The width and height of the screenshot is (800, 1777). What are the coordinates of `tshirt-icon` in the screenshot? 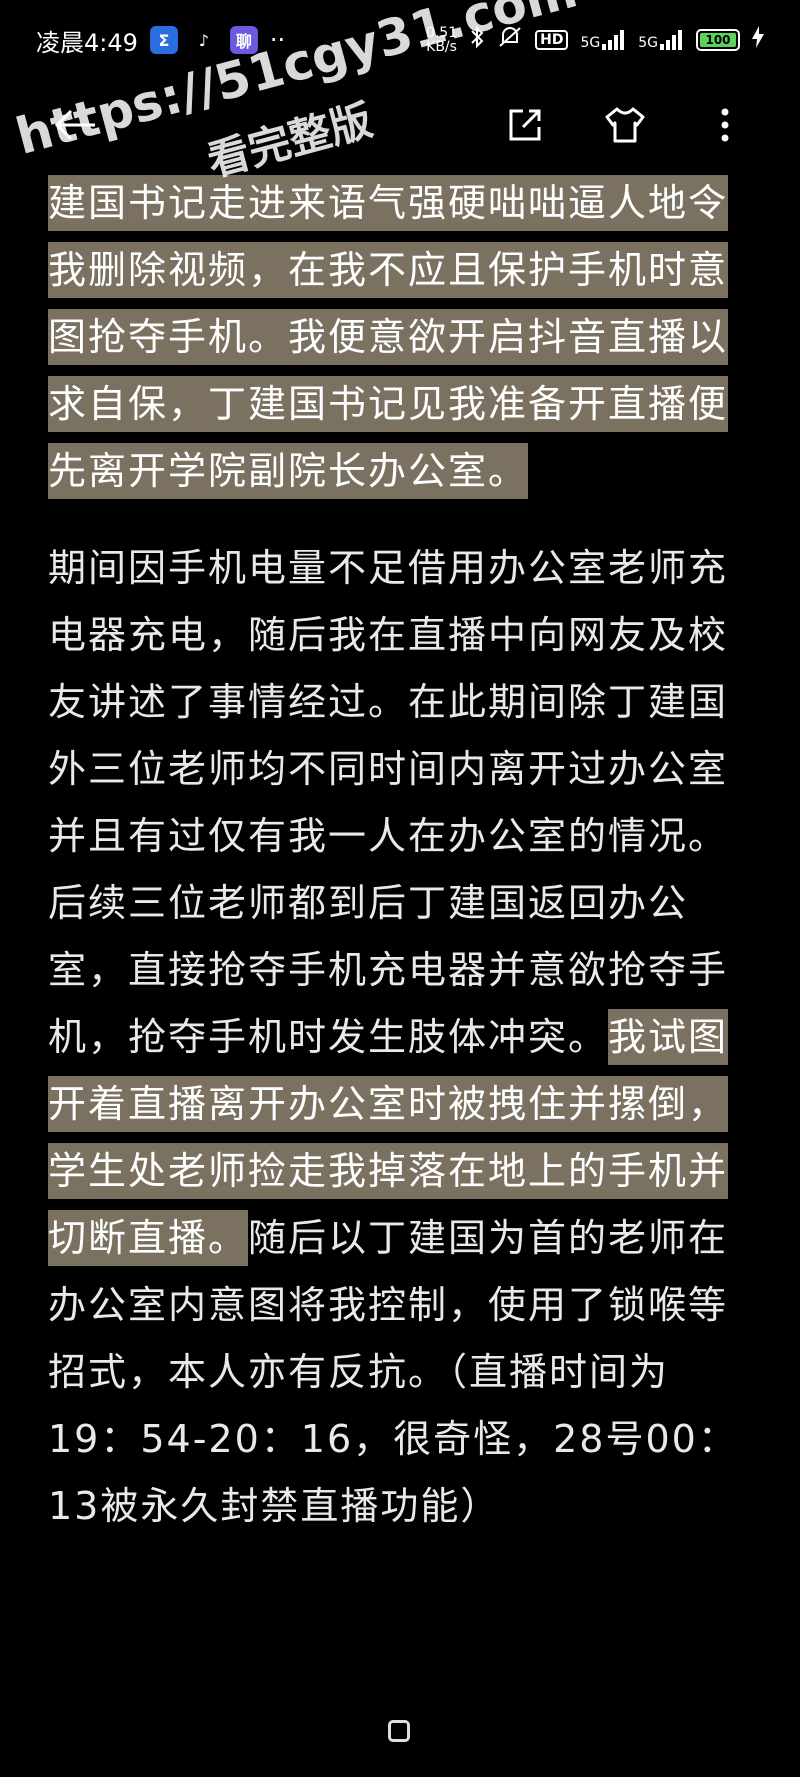 It's located at (625, 125).